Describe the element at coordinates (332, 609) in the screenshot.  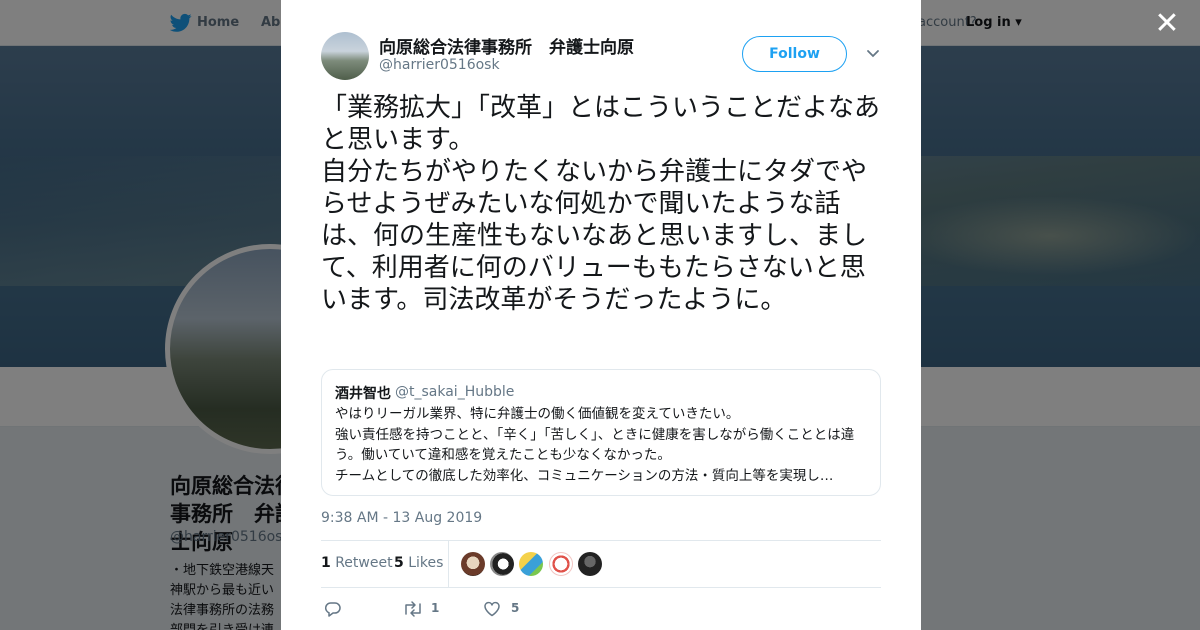
I see `reply-icon` at that location.